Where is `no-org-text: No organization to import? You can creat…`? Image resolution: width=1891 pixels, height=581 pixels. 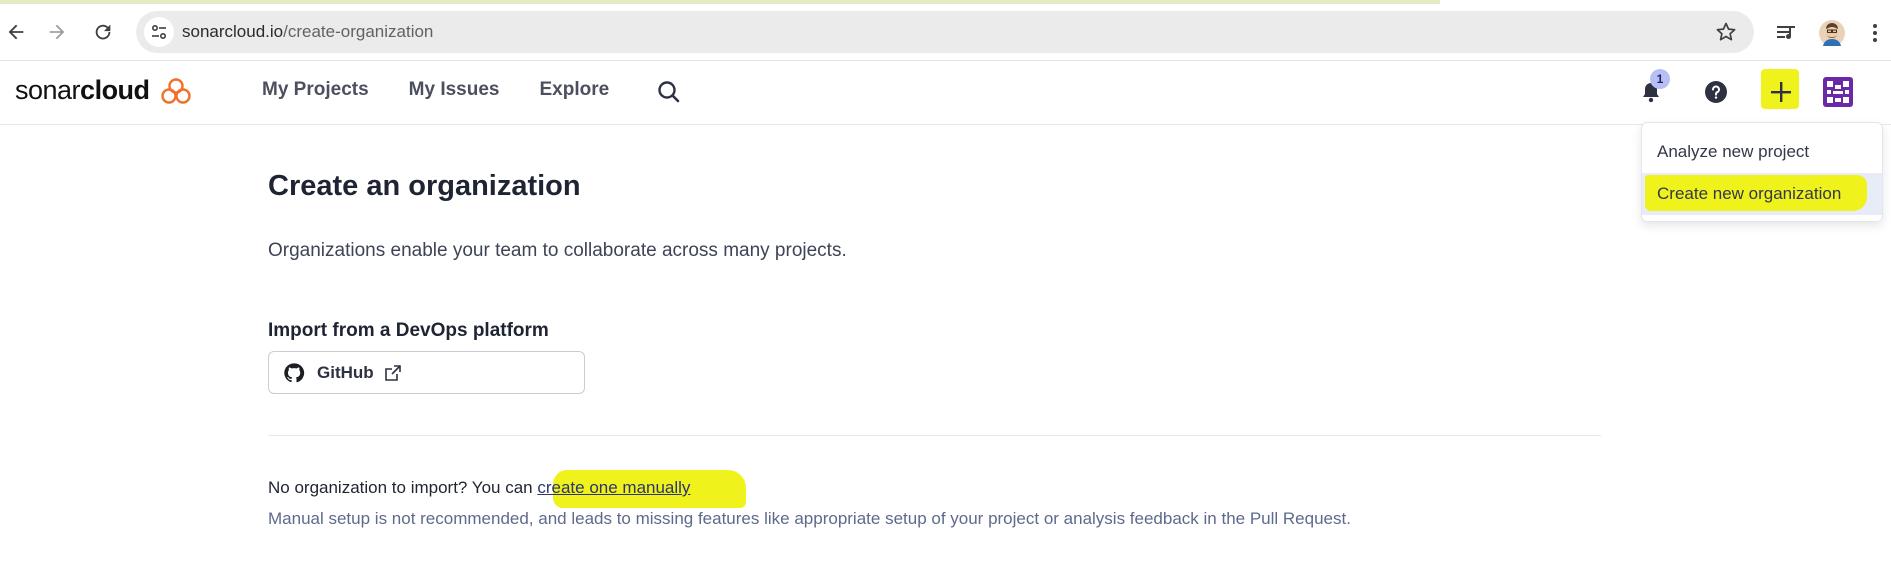
no-org-text: No organization to import? You can creat… is located at coordinates (479, 488).